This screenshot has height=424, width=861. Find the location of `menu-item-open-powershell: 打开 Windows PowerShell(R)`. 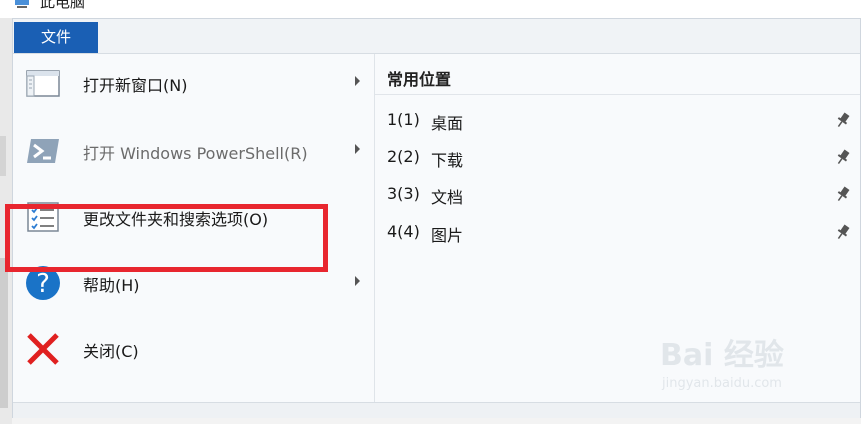

menu-item-open-powershell: 打开 Windows PowerShell(R) is located at coordinates (193, 150).